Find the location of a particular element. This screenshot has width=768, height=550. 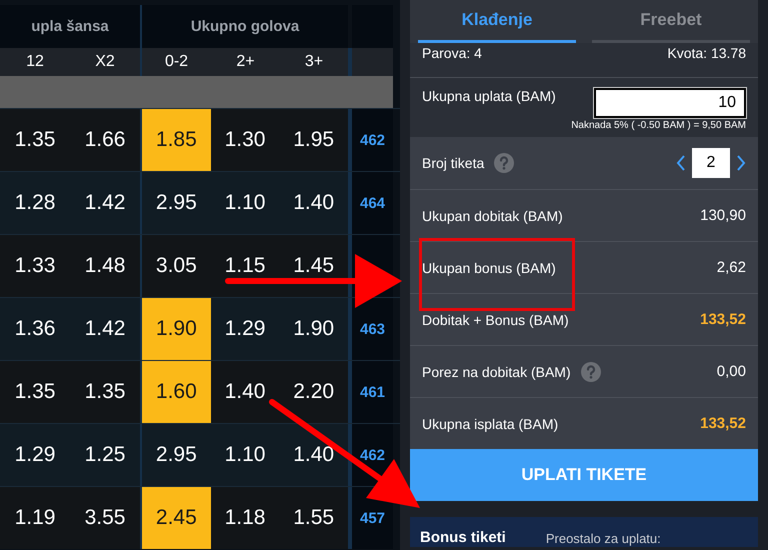

column-header: 2+ is located at coordinates (245, 62).